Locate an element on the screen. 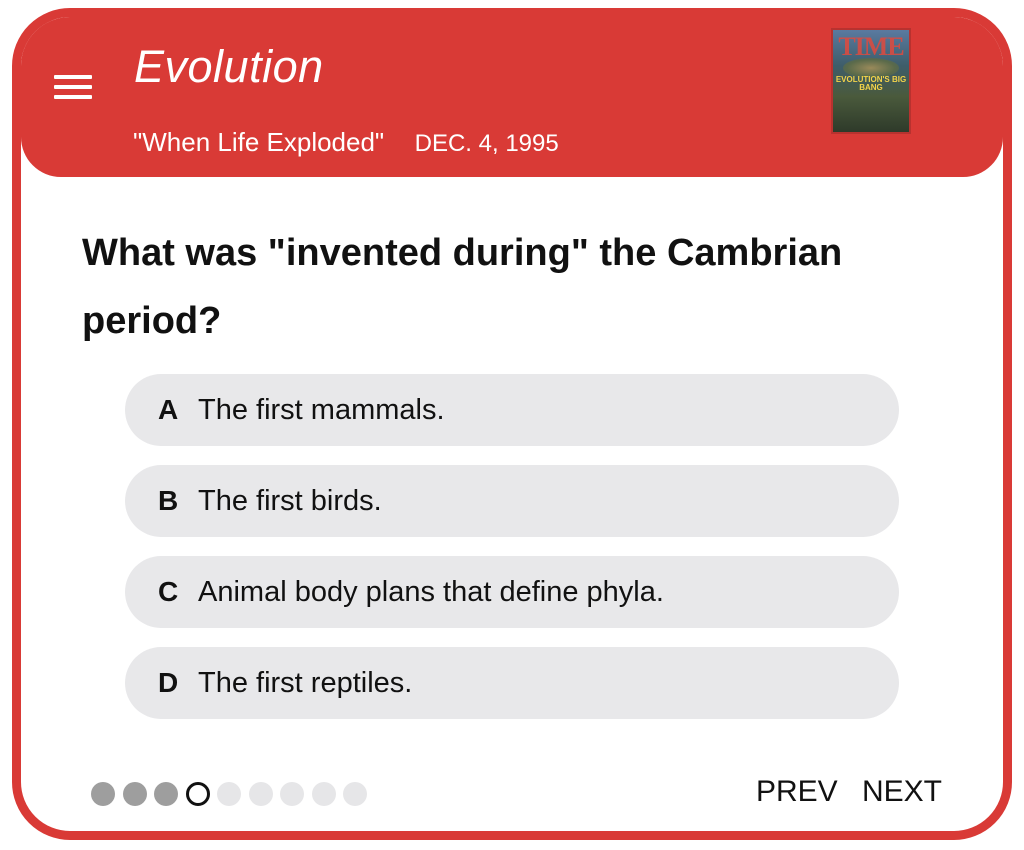  option-letter: B is located at coordinates (168, 500).